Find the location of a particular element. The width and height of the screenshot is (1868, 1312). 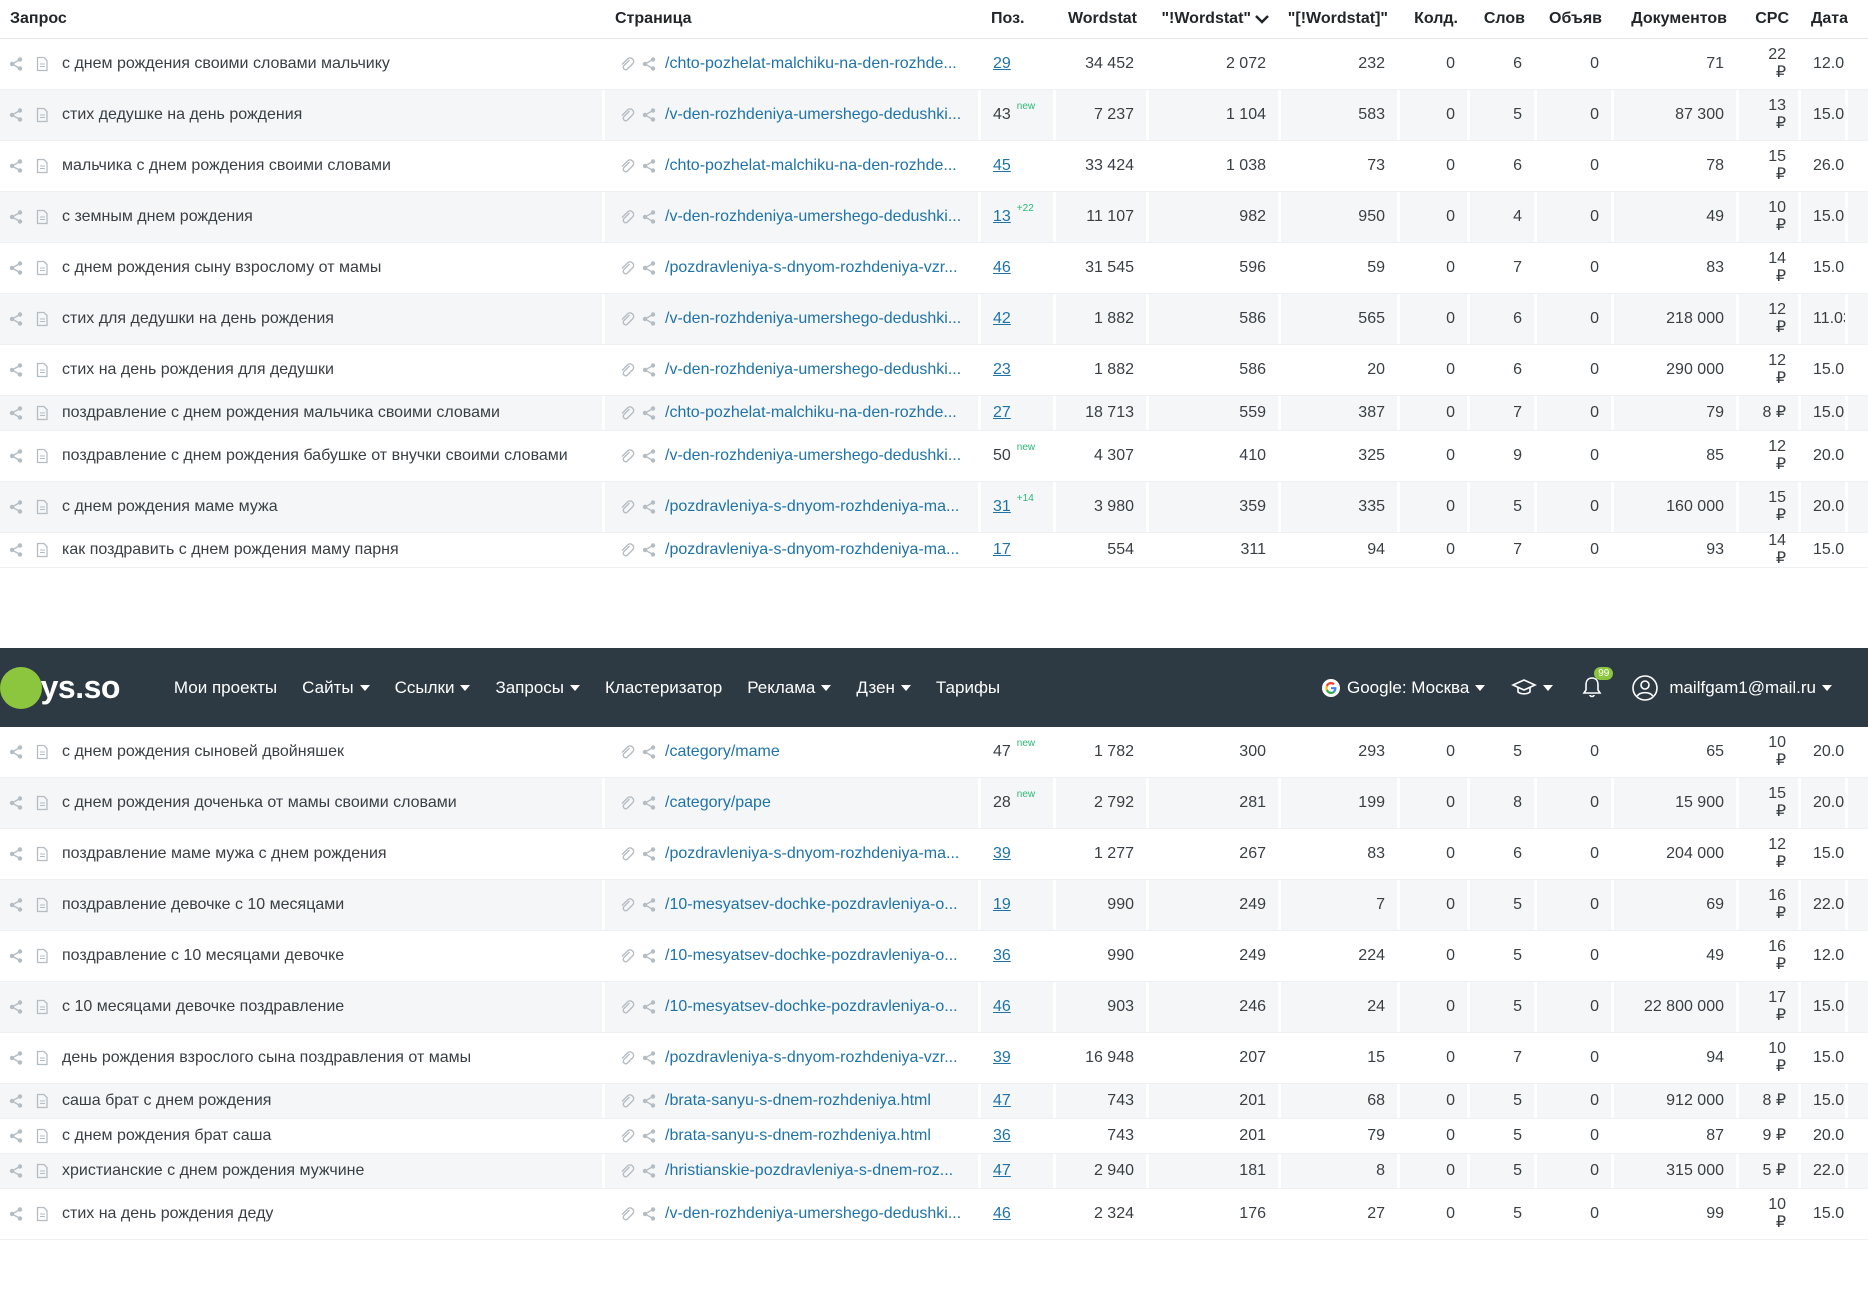

column-header-documents: Документов is located at coordinates (1676, 19).